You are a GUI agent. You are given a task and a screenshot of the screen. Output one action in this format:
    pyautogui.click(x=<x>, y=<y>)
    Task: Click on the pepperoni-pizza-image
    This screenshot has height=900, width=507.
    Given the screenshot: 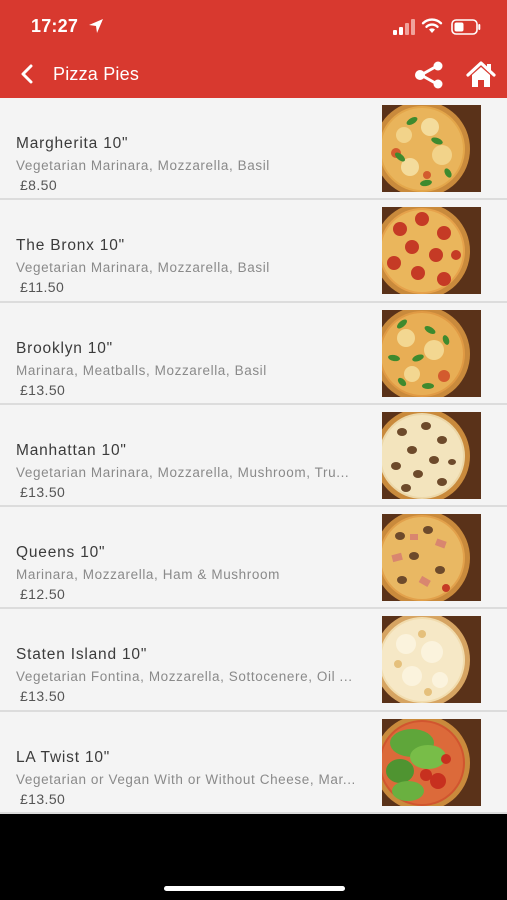 What is the action you would take?
    pyautogui.click(x=431, y=251)
    